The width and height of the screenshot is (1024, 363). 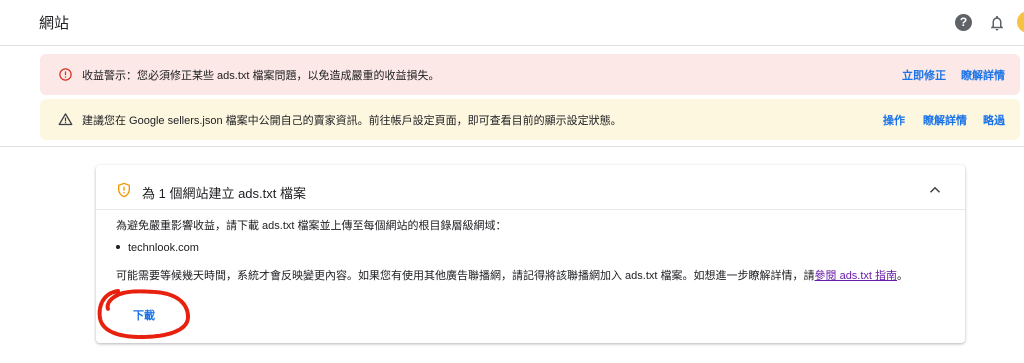 What do you see at coordinates (512, 146) in the screenshot?
I see `section-divider` at bounding box center [512, 146].